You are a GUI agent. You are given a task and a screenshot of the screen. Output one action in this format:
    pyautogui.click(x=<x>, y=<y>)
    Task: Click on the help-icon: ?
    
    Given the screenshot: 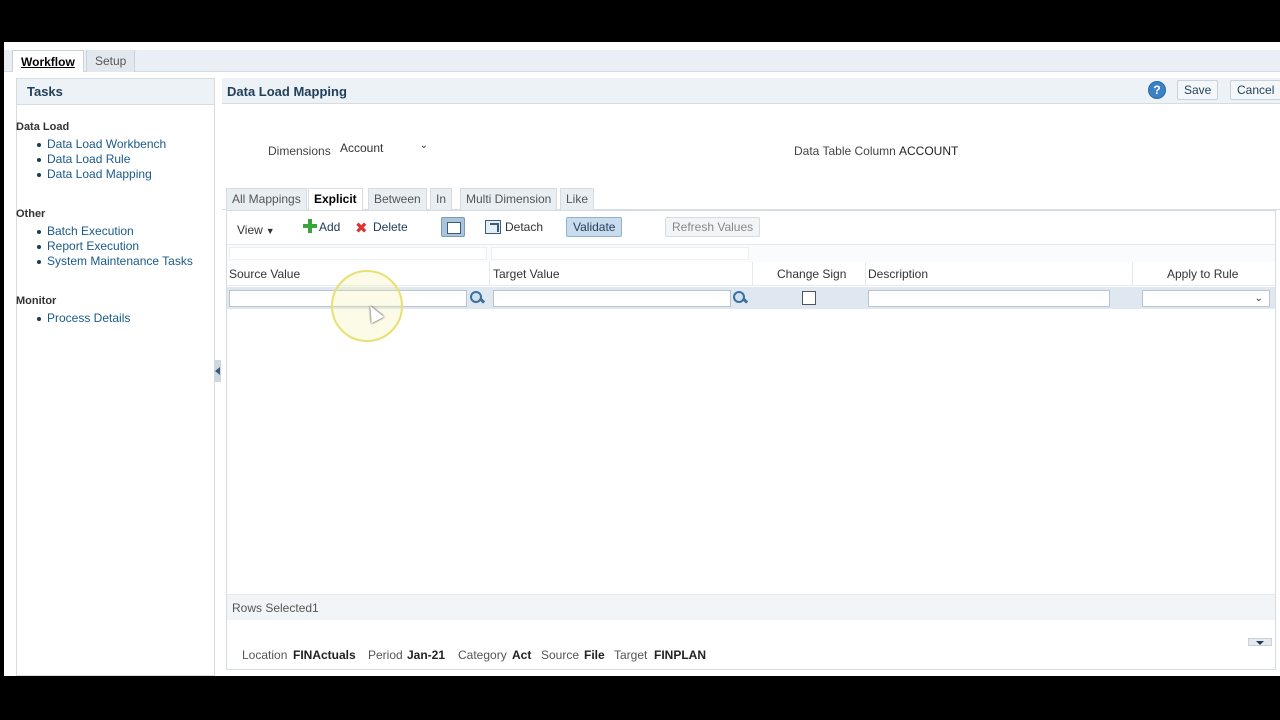 What is the action you would take?
    pyautogui.click(x=1157, y=90)
    